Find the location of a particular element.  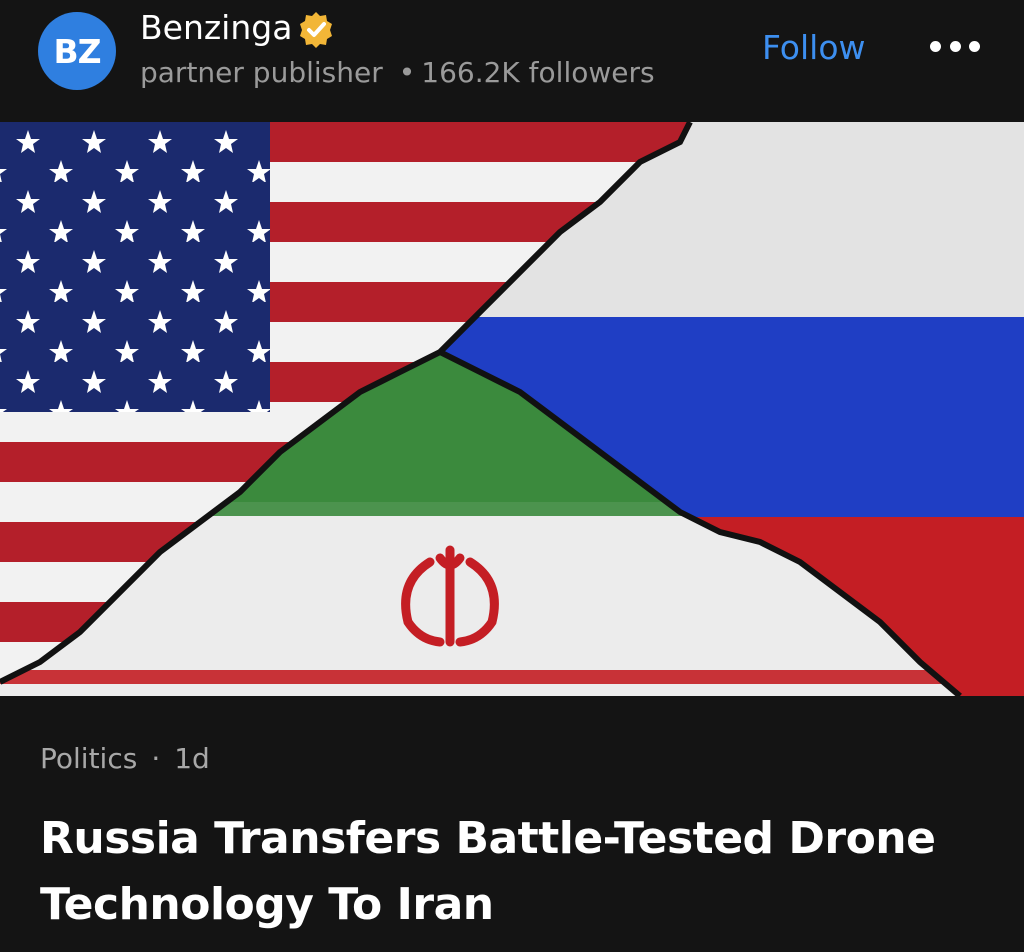

article-meta: Politics · 1d is located at coordinates (125, 758).